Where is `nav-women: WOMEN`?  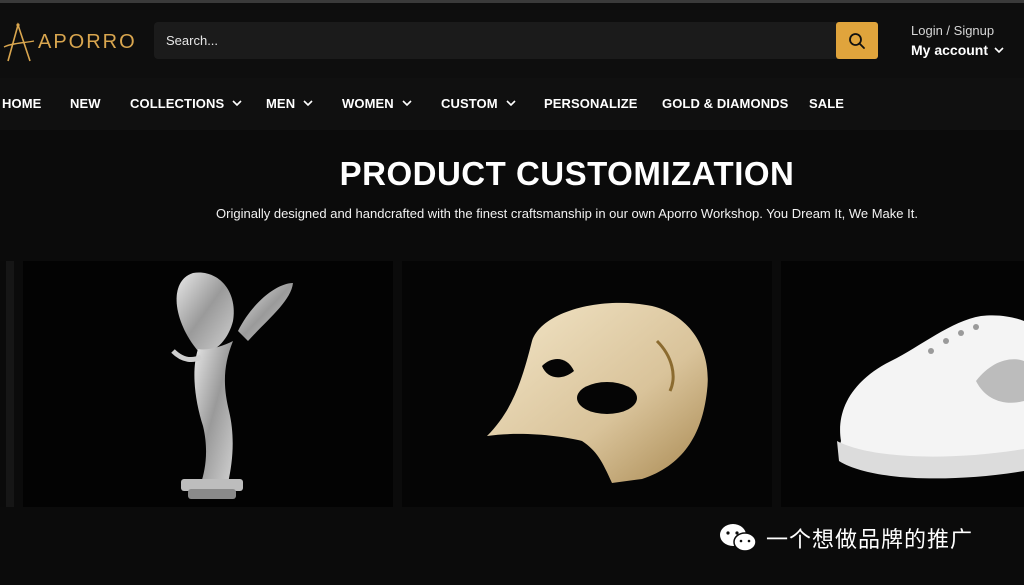 nav-women: WOMEN is located at coordinates (377, 103).